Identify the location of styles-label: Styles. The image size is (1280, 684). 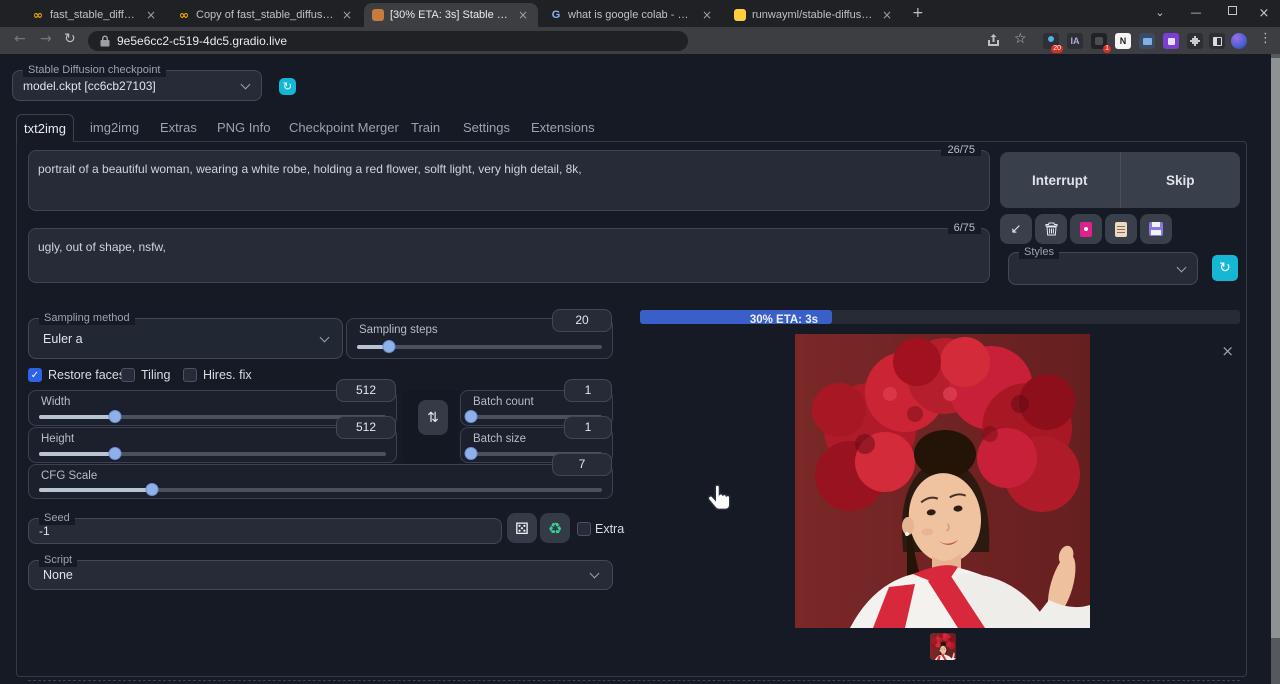
(1039, 252).